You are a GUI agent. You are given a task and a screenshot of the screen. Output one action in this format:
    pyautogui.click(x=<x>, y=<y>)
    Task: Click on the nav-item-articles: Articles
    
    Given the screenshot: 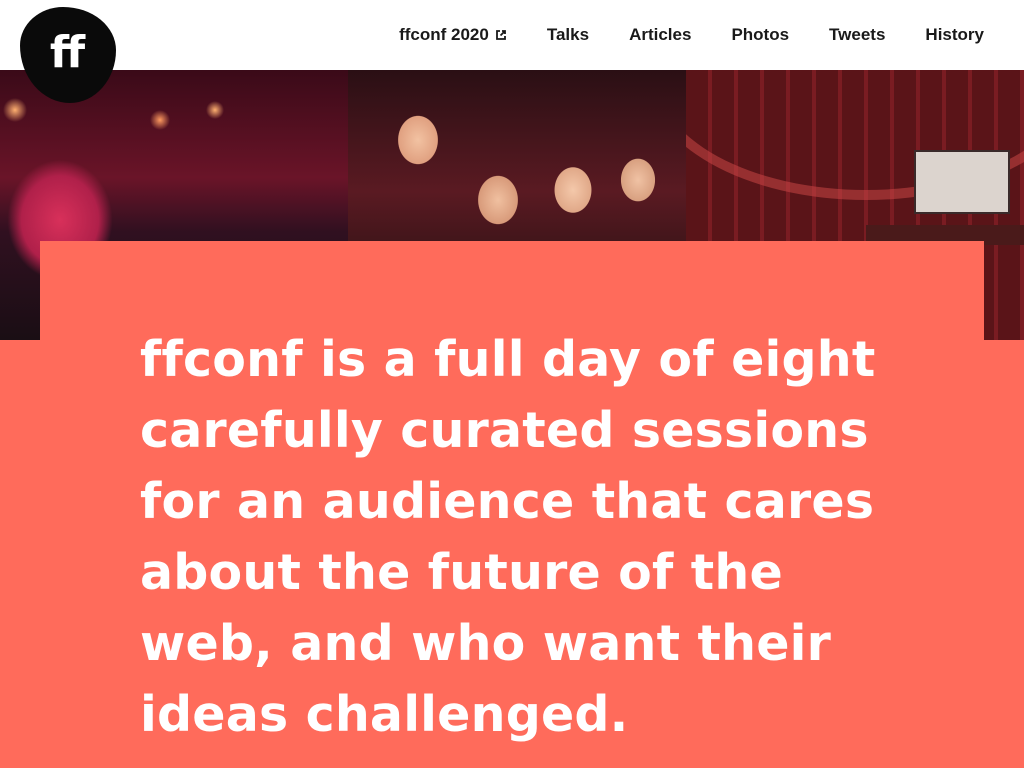 What is the action you would take?
    pyautogui.click(x=660, y=35)
    